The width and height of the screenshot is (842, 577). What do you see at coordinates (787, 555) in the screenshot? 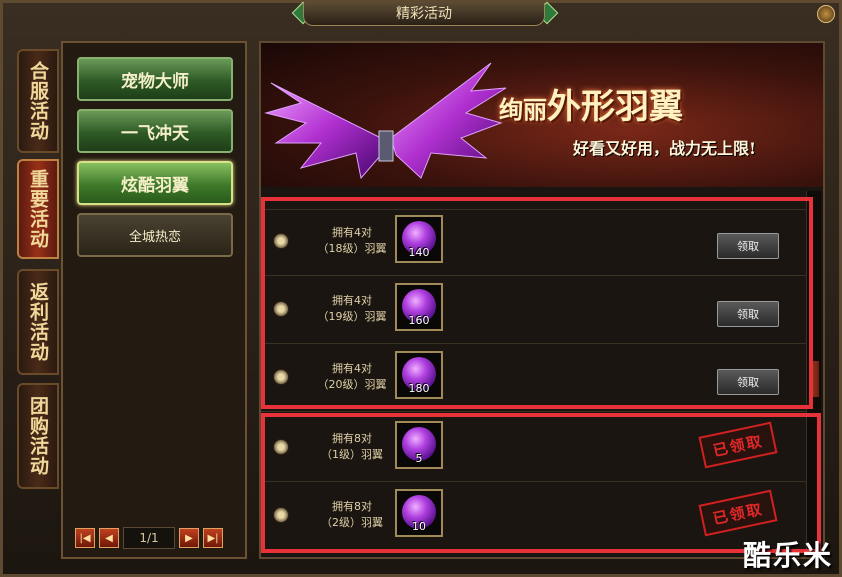
I see `watermark-text: 酷乐米` at bounding box center [787, 555].